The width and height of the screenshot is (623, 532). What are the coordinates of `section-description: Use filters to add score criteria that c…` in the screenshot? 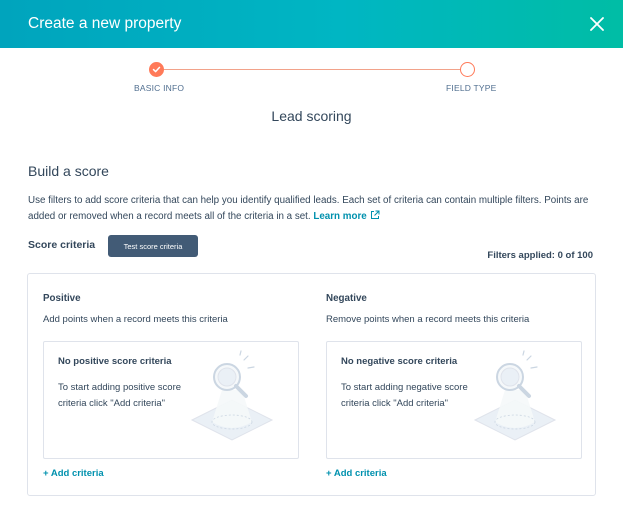 It's located at (314, 208).